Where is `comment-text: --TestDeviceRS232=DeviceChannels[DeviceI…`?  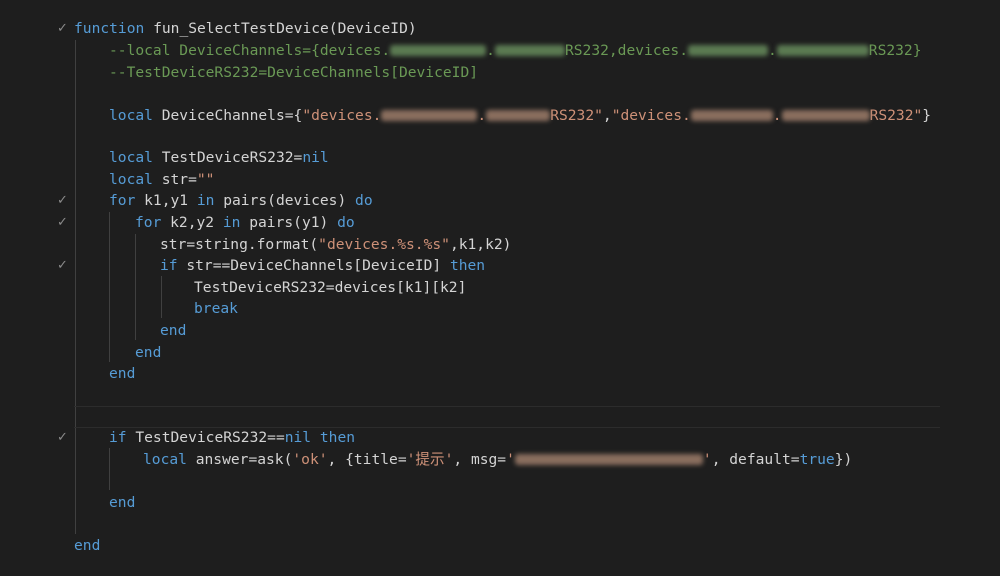 comment-text: --TestDeviceRS232=DeviceChannels[DeviceI… is located at coordinates (294, 72).